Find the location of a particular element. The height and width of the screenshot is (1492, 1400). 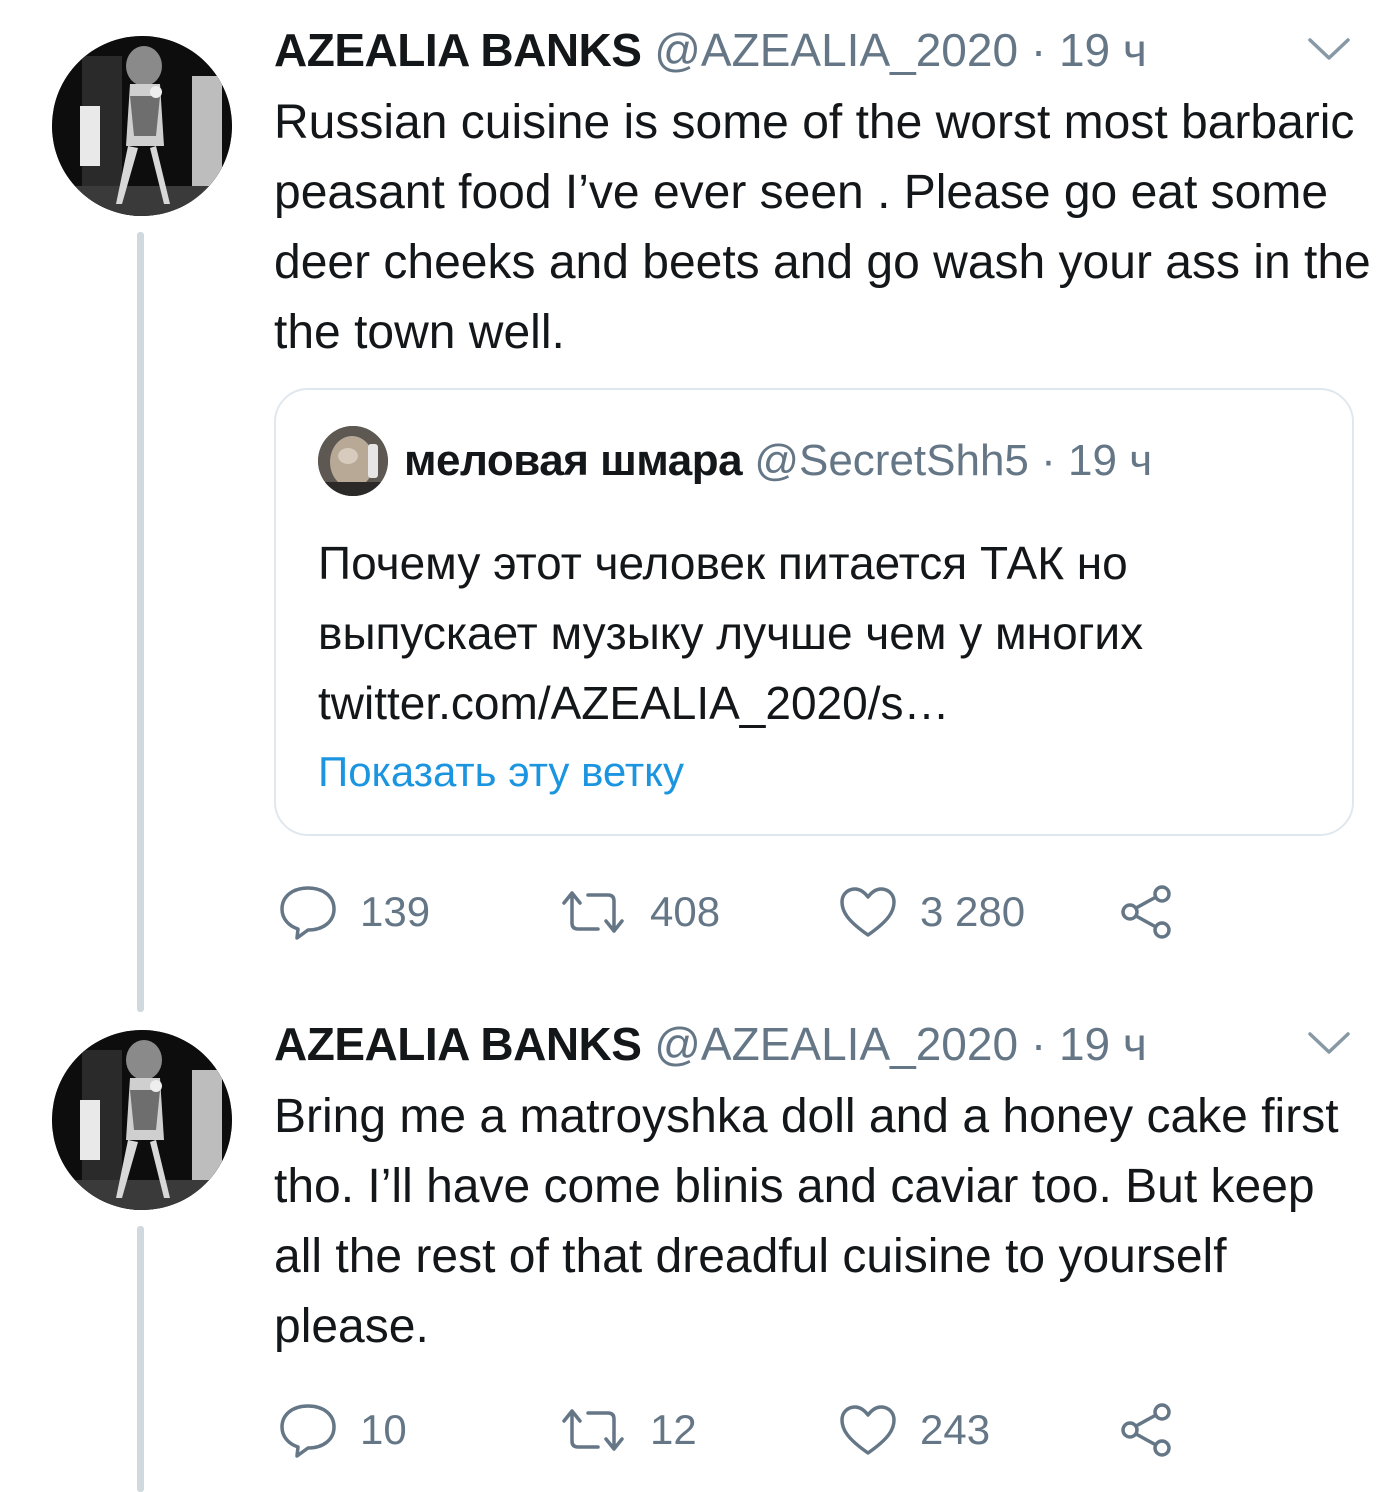

show-thread-link: Показать эту ветку is located at coordinates (501, 772).